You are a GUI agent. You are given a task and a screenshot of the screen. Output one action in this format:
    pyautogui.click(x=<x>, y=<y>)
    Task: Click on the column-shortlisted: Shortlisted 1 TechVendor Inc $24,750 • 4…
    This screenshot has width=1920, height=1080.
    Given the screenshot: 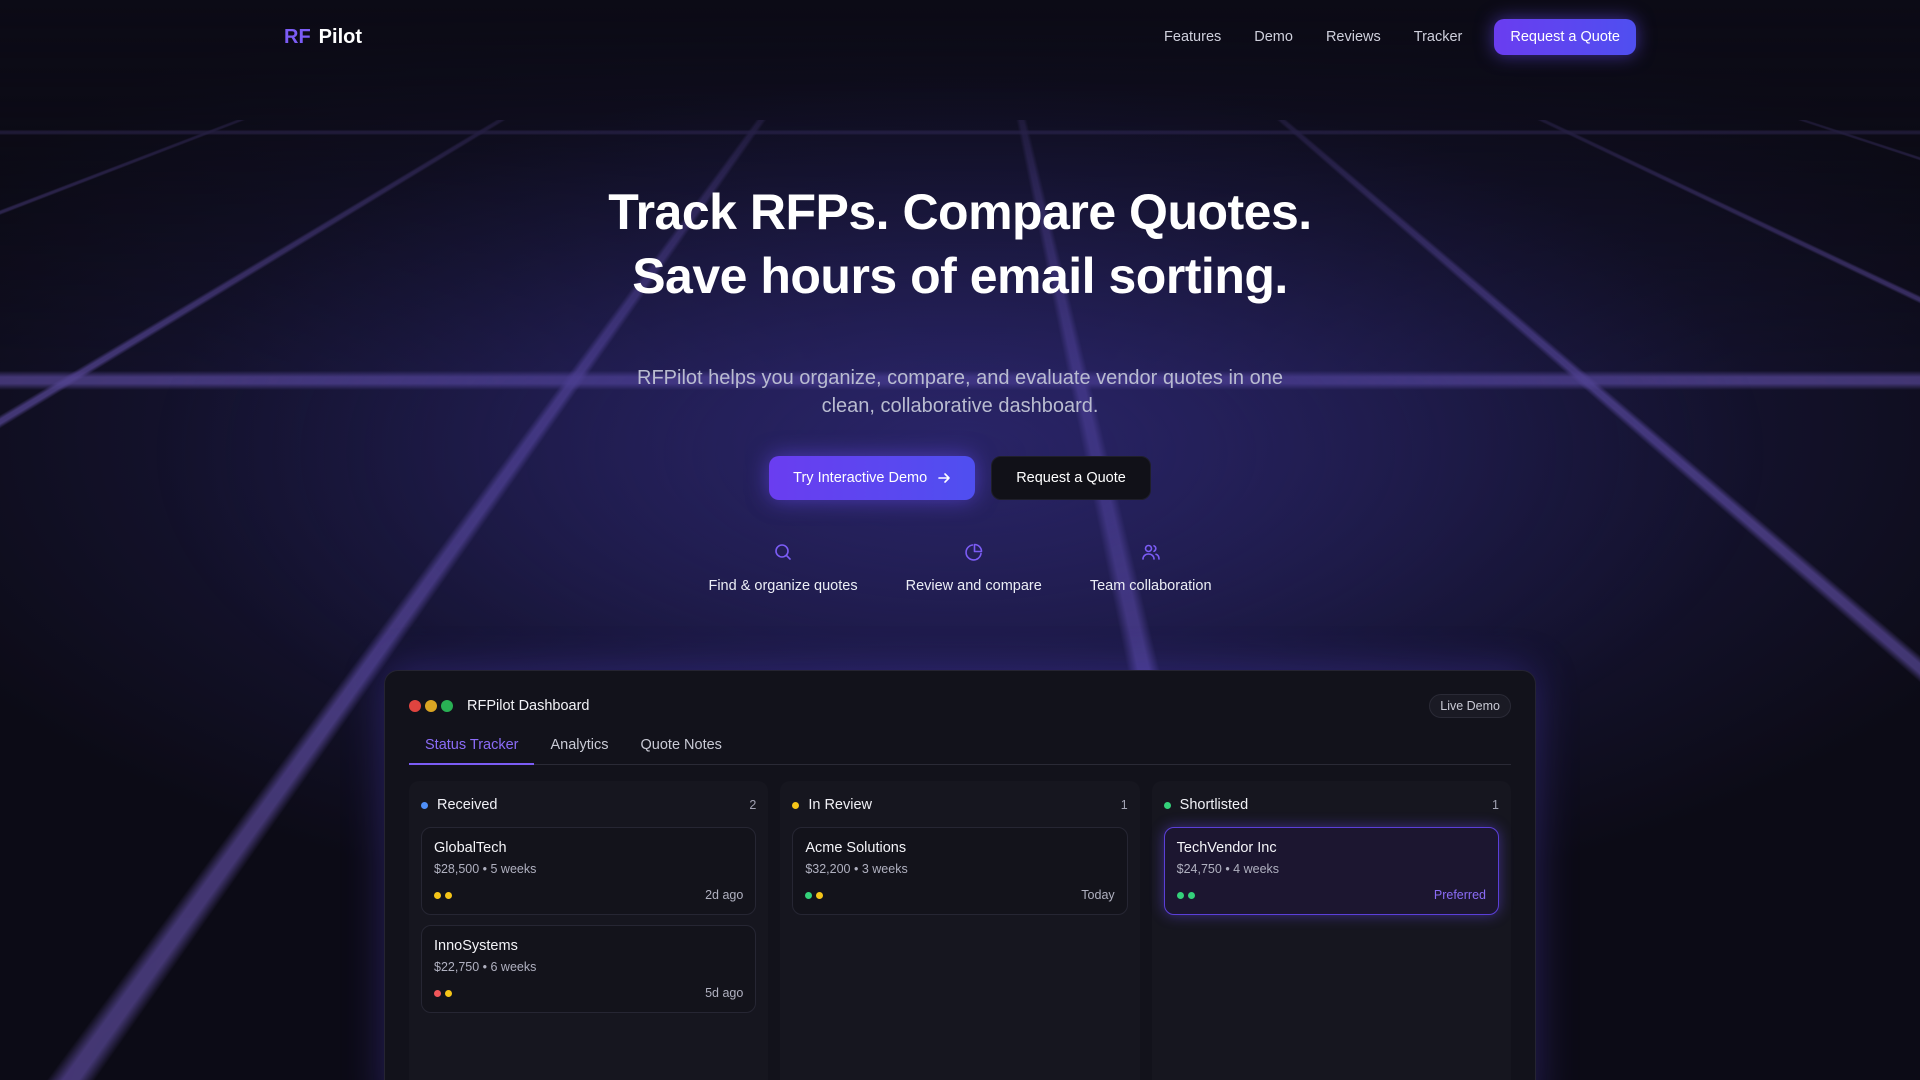 What is the action you would take?
    pyautogui.click(x=1331, y=930)
    